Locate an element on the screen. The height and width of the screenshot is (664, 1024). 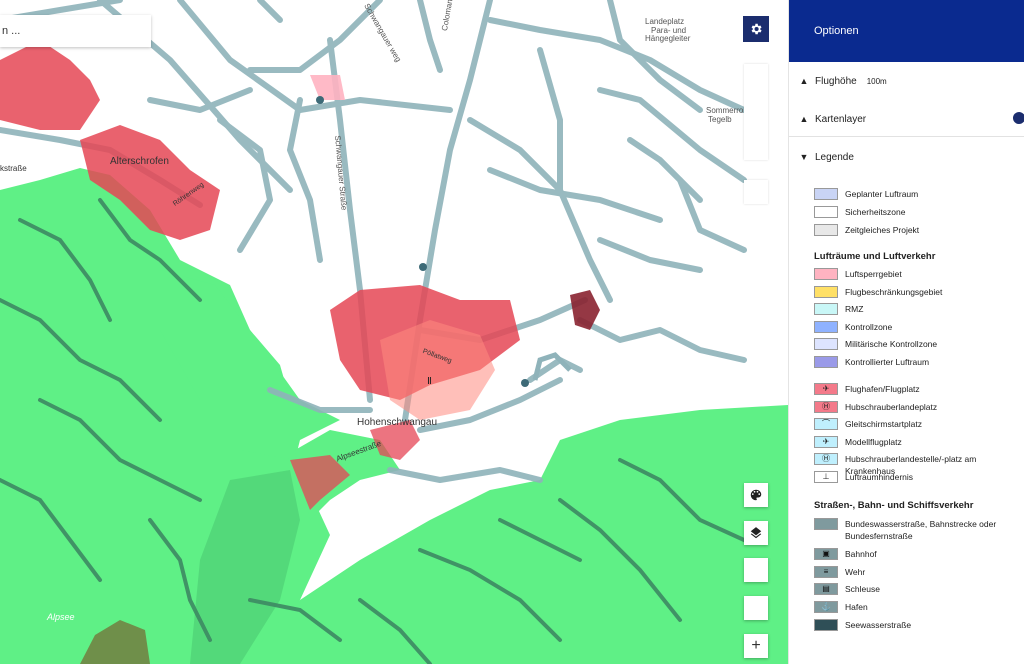
chevron-down-icon: ▼ is located at coordinates (804, 157).